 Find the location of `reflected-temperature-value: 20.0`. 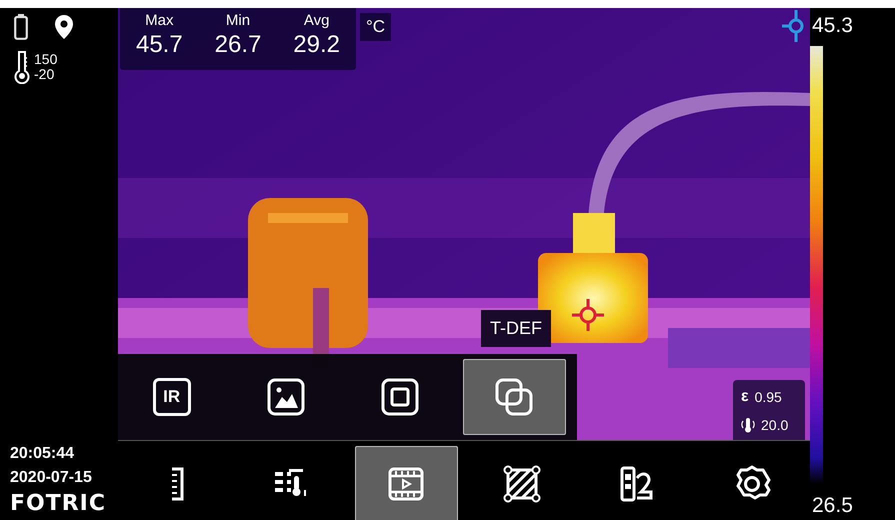

reflected-temperature-value: 20.0 is located at coordinates (774, 424).